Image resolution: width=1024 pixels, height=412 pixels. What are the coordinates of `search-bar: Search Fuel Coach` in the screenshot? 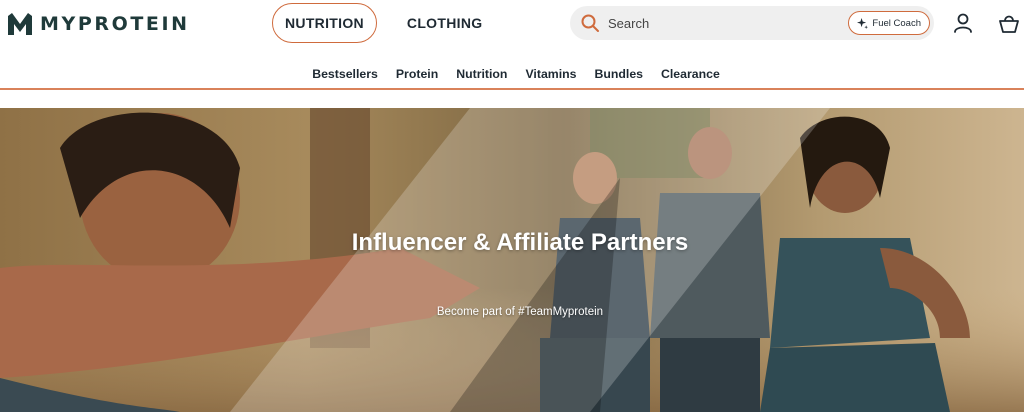 It's located at (752, 23).